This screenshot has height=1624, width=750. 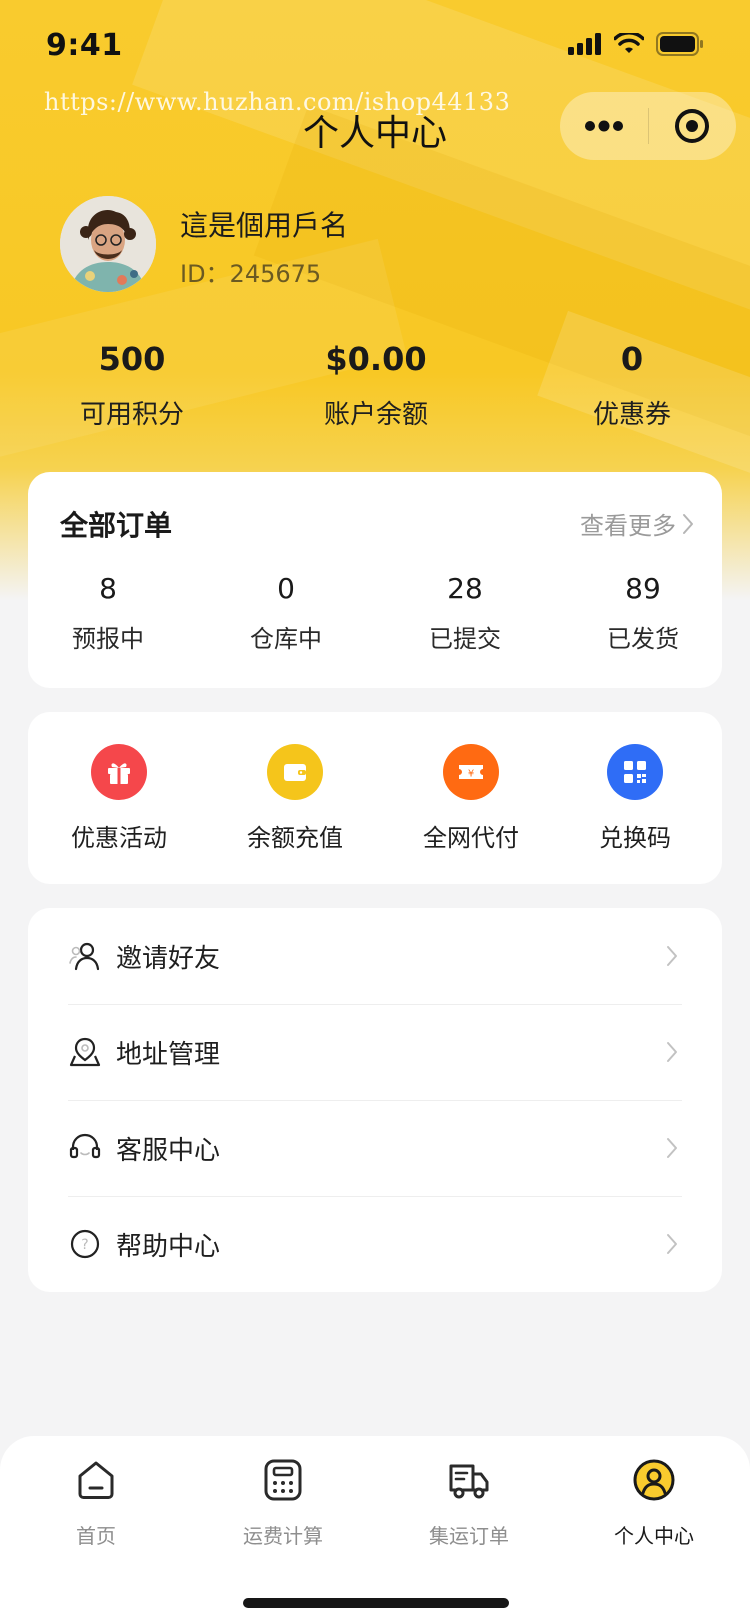 I want to click on view-more-label: 查看更多, so click(x=628, y=526).